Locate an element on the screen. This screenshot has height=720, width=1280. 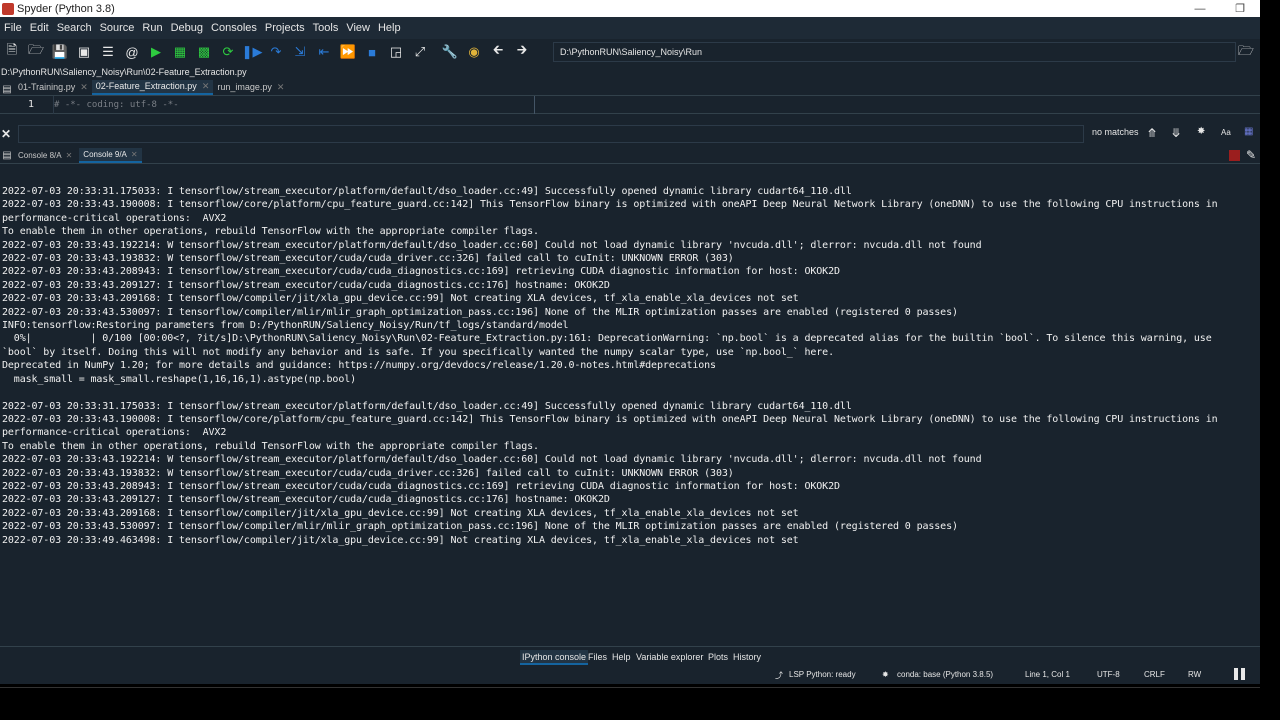
editor-area is located at coordinates (630, 118).